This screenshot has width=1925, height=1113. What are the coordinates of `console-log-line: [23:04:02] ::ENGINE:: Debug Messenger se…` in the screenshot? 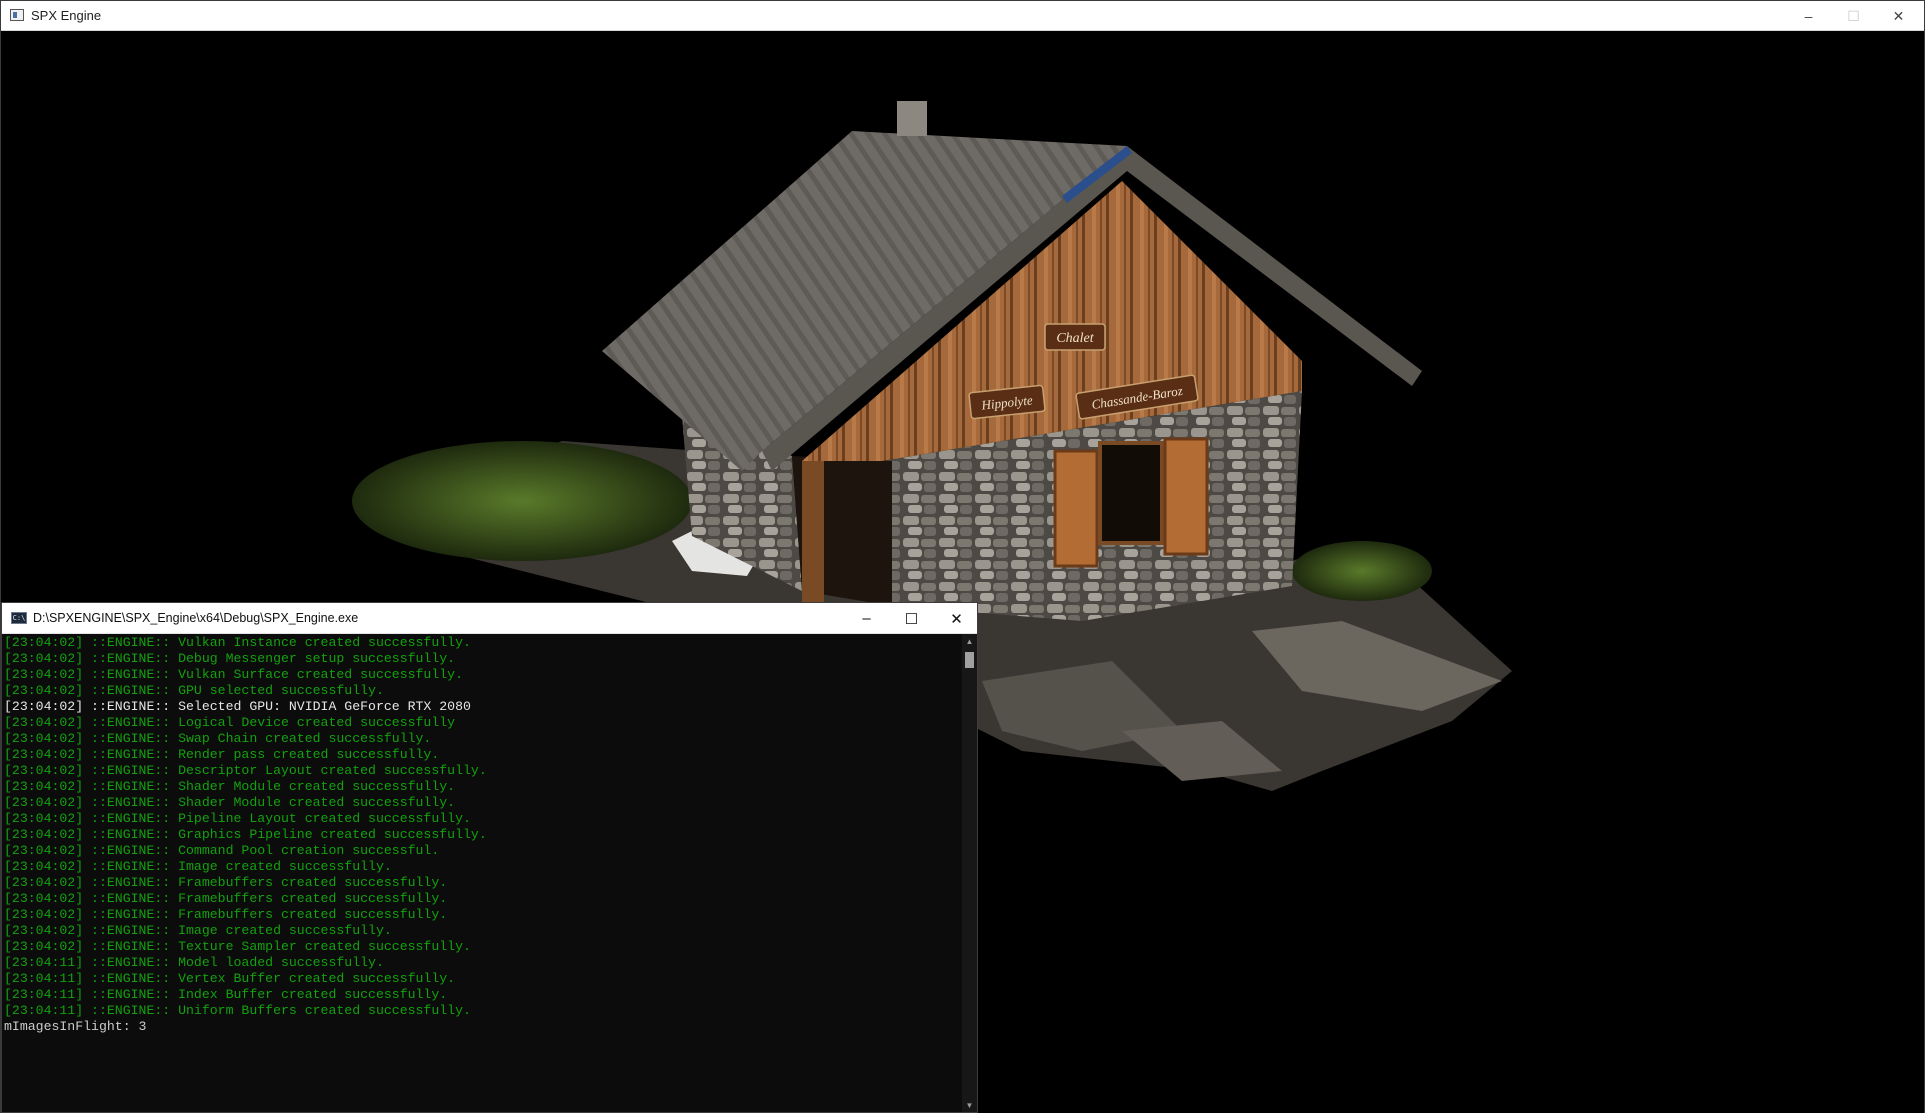 It's located at (230, 658).